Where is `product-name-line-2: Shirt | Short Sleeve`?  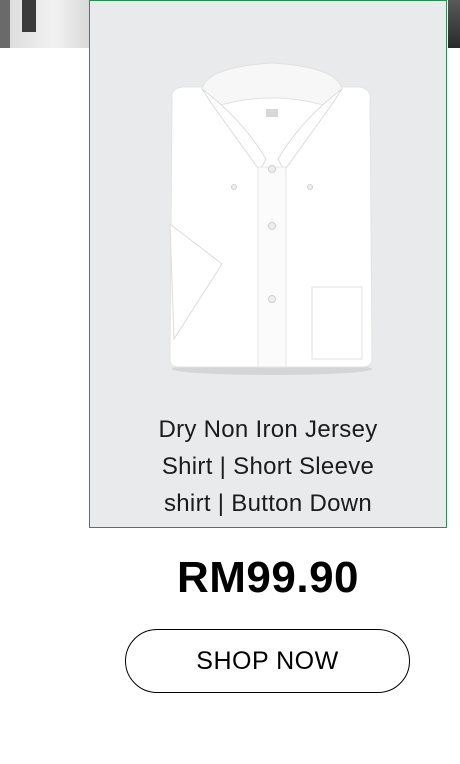 product-name-line-2: Shirt | Short Sleeve is located at coordinates (268, 466).